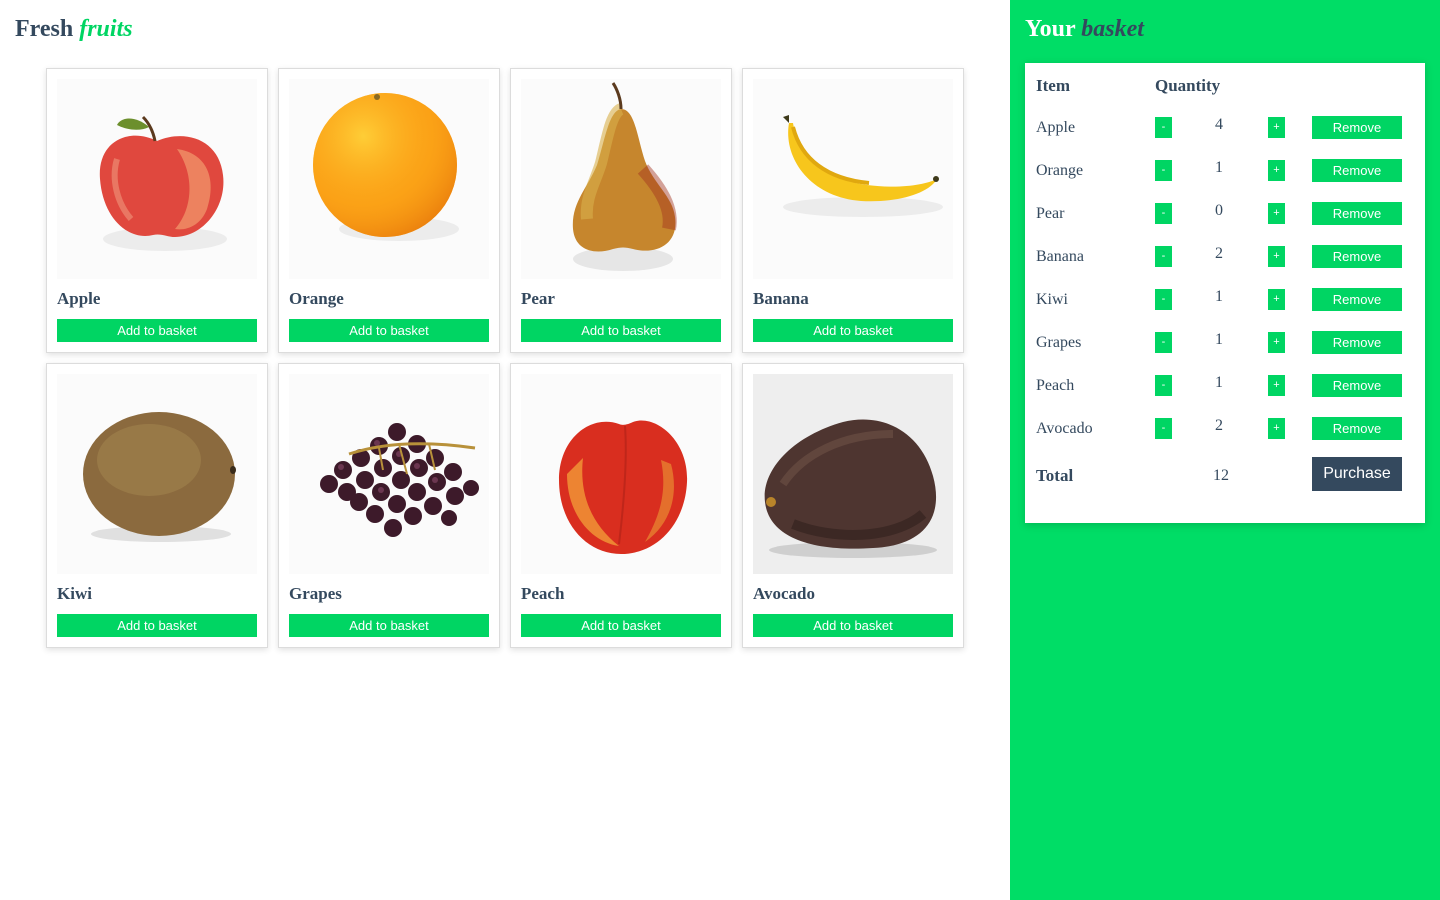  I want to click on basket-row-apple: Apple - 4 + Remove, so click(1225, 136).